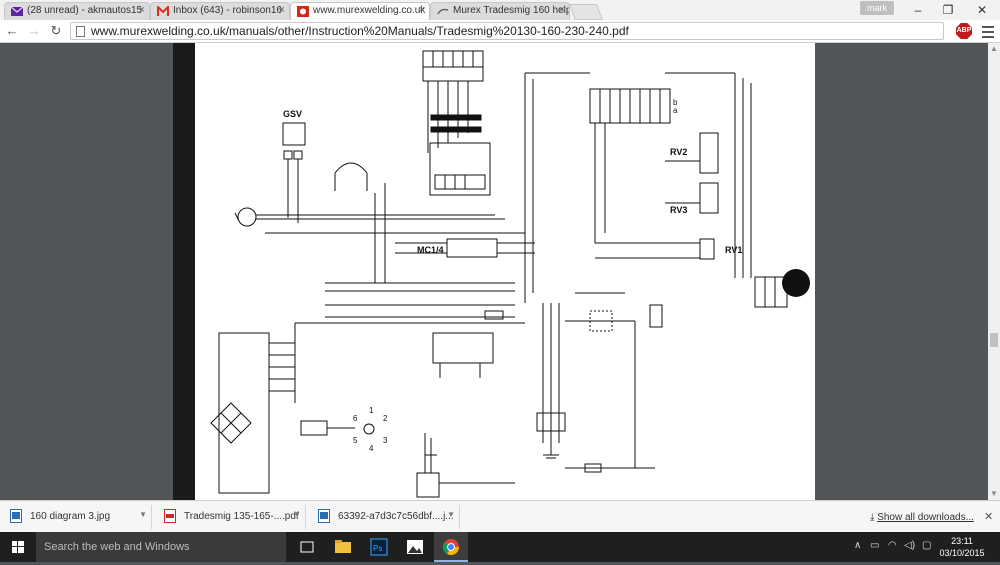  Describe the element at coordinates (678, 152) in the screenshot. I see `label-rv2: RV2` at that location.